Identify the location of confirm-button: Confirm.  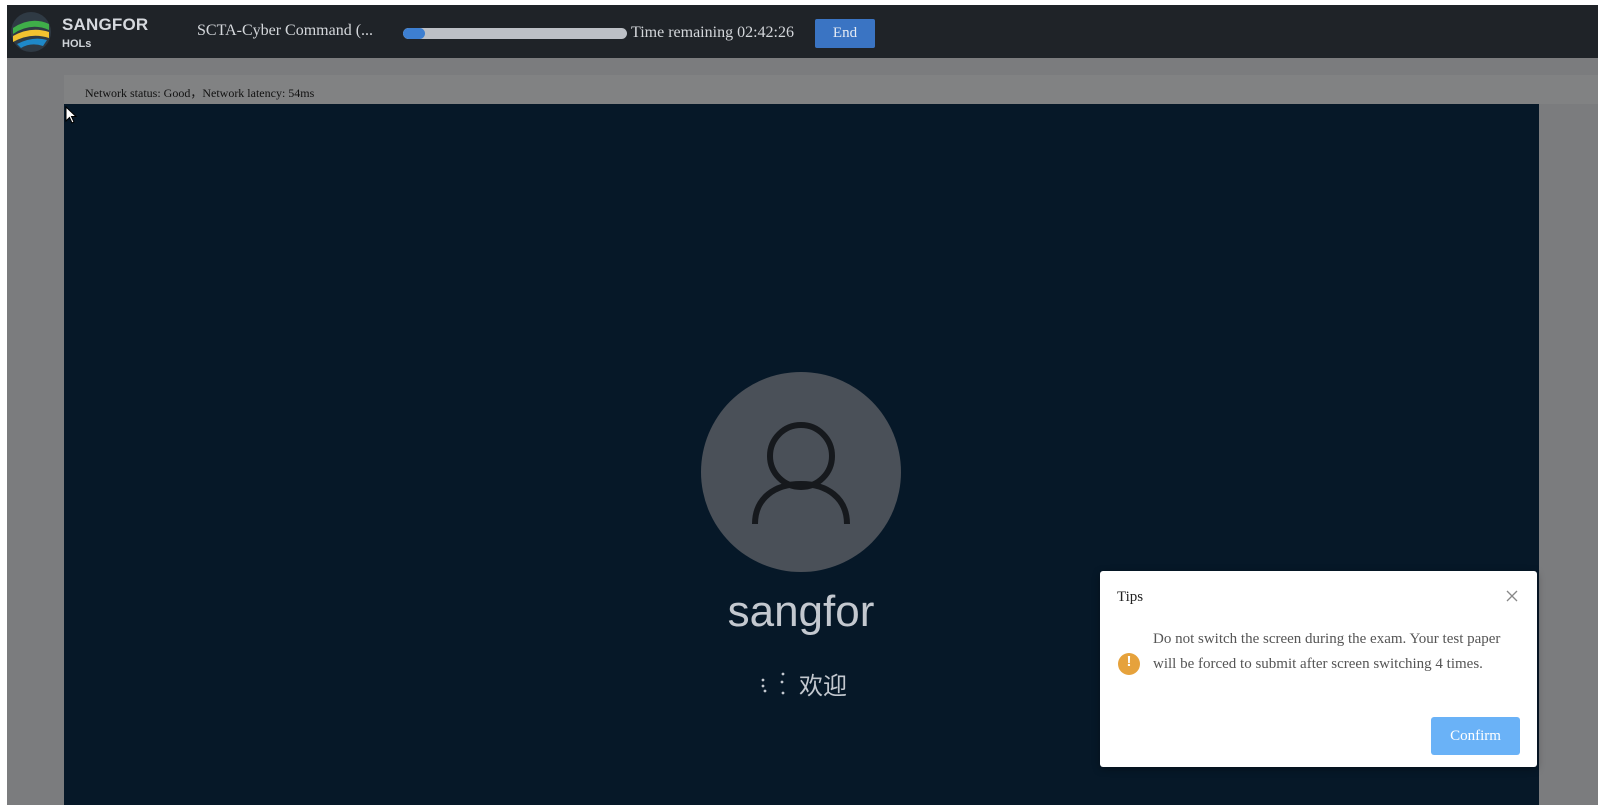
(1475, 736).